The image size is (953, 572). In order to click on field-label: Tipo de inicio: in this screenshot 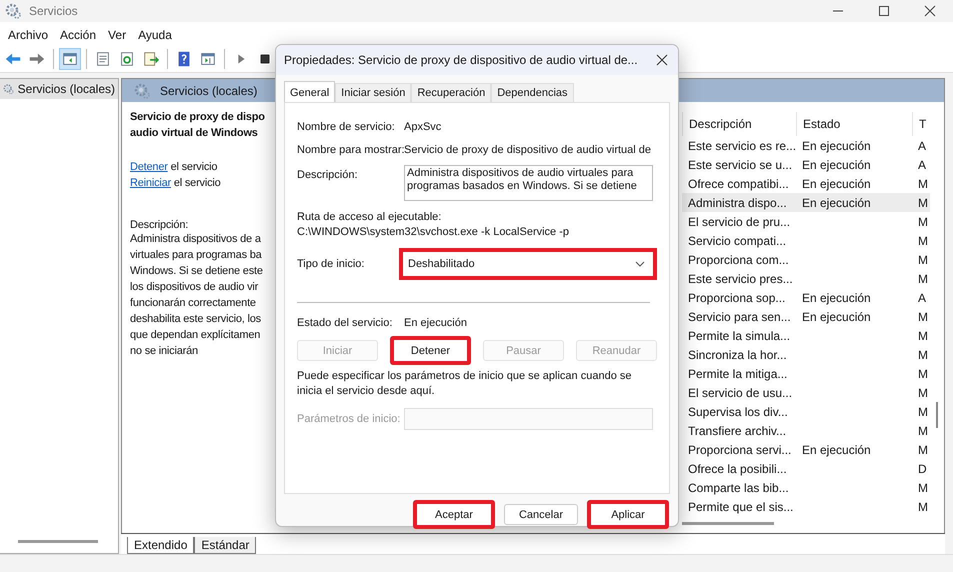, I will do `click(331, 264)`.